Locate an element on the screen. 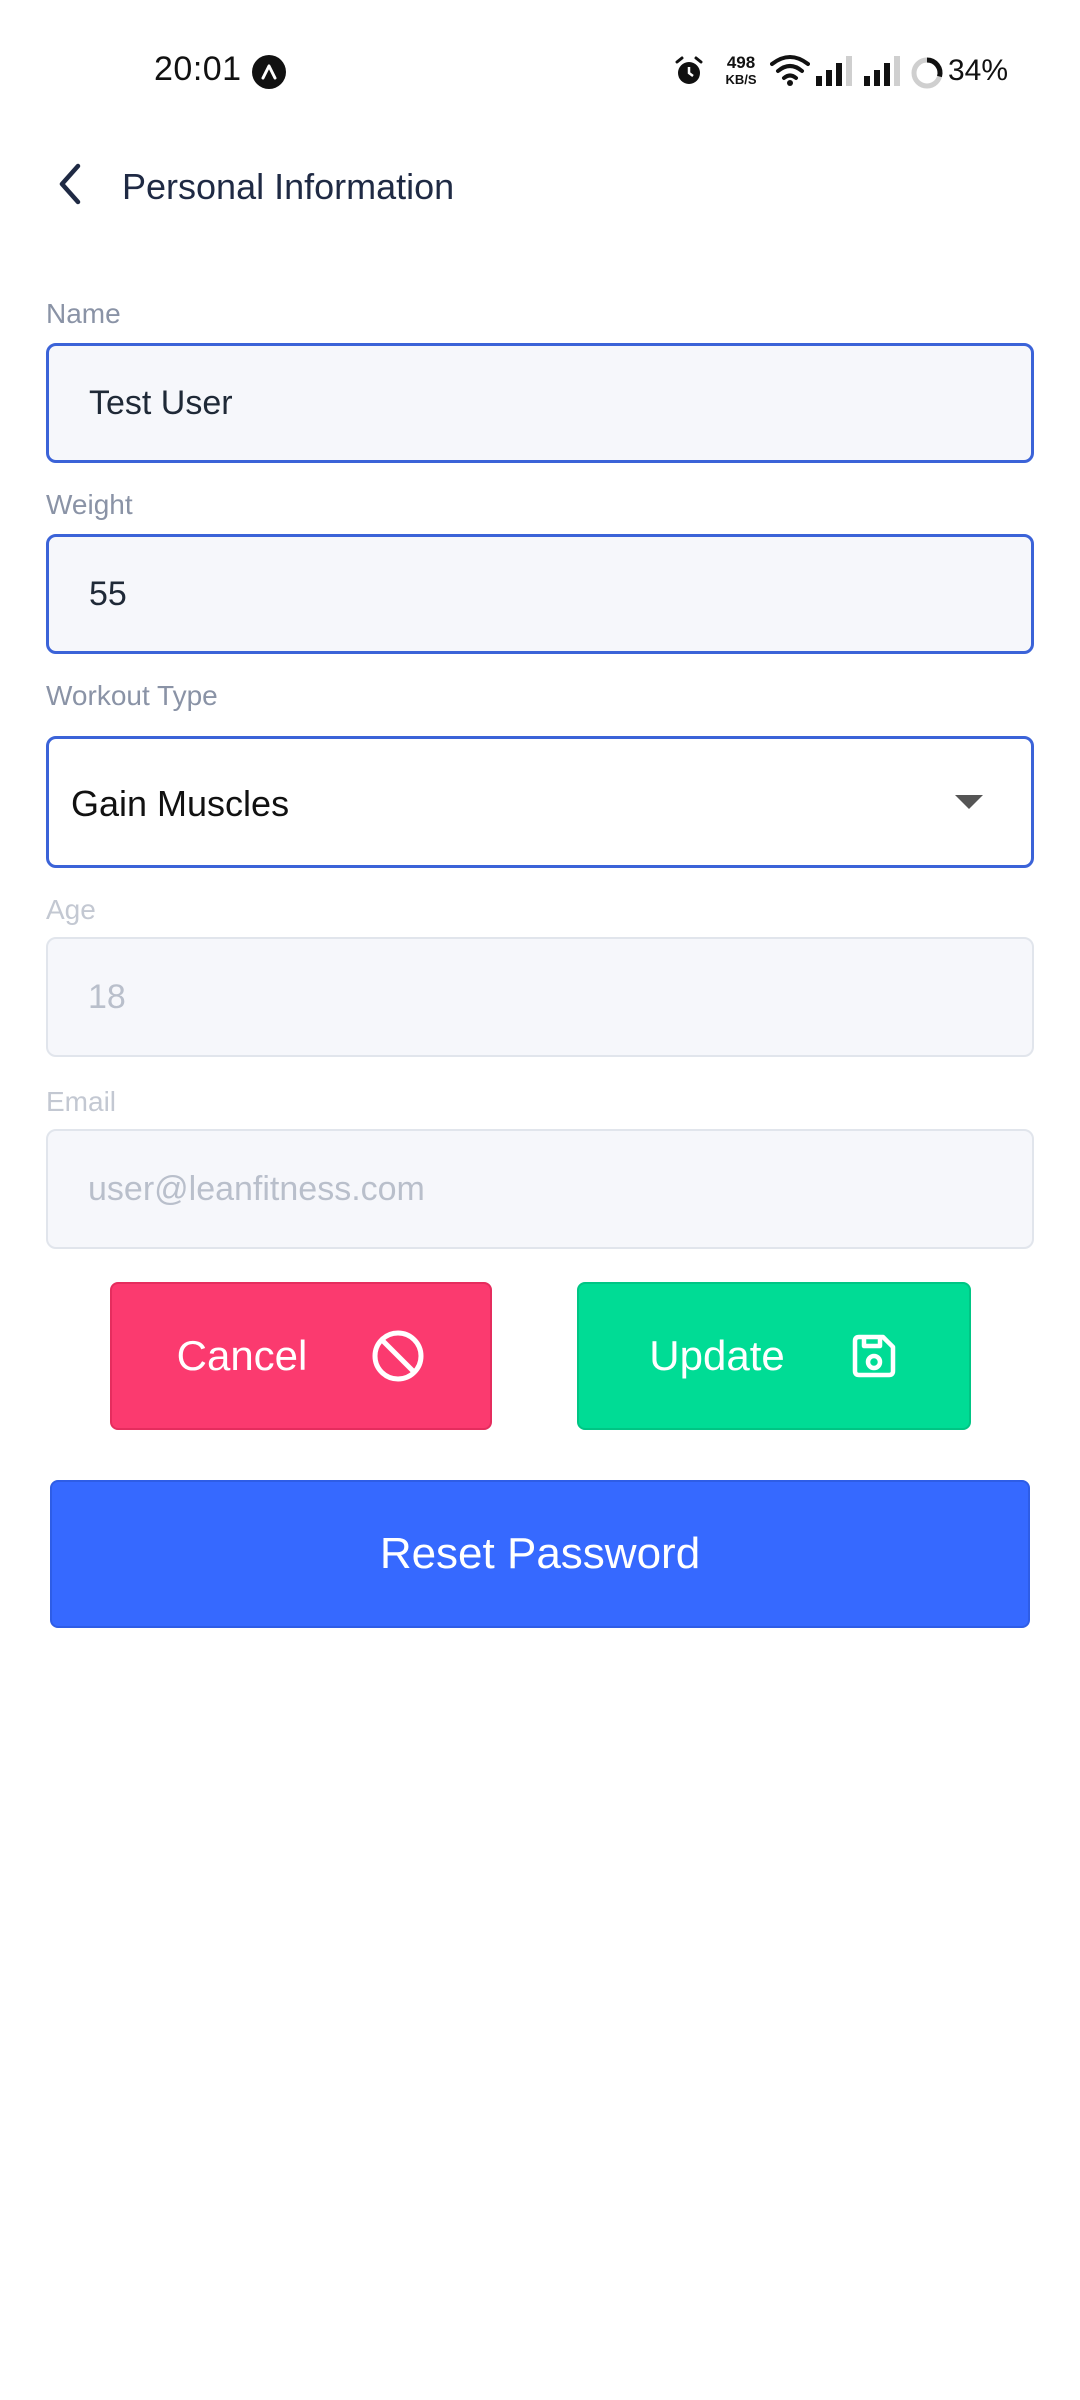 Image resolution: width=1080 pixels, height=2400 pixels. caret-down-icon is located at coordinates (969, 802).